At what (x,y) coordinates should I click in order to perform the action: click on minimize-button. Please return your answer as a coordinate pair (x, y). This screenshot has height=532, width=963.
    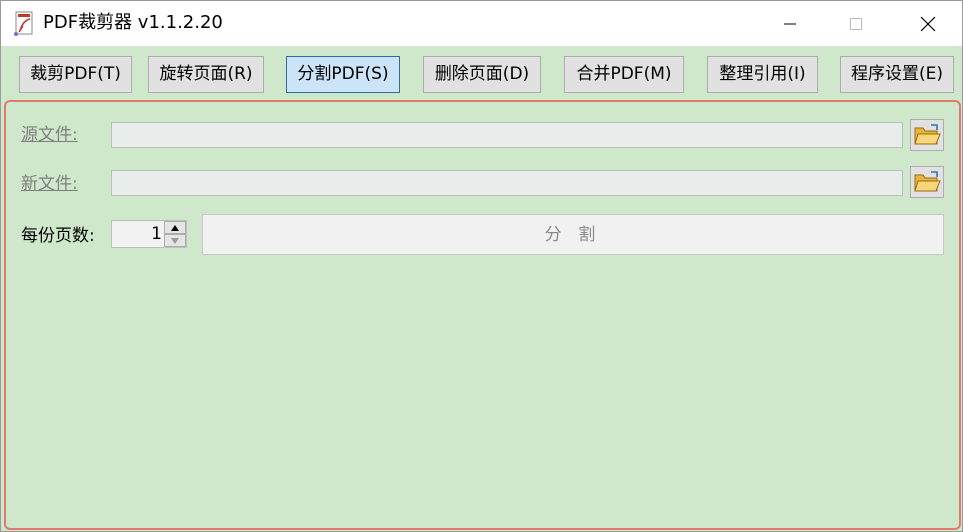
    Looking at the image, I should click on (790, 23).